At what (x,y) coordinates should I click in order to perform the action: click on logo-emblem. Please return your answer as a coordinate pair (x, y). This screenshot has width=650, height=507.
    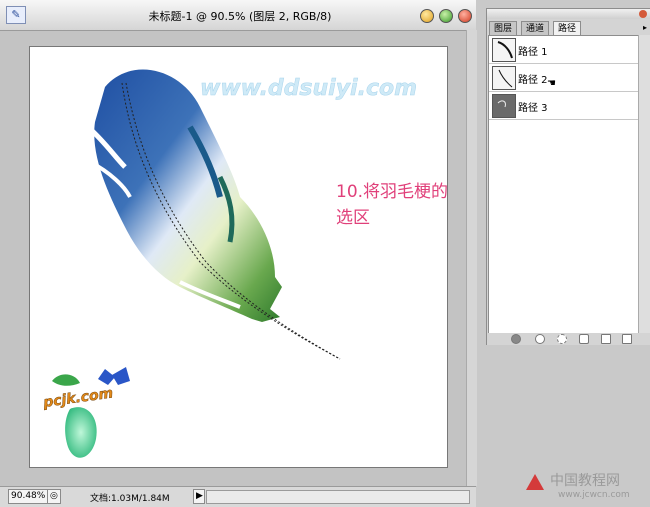
    Looking at the image, I should click on (91, 412).